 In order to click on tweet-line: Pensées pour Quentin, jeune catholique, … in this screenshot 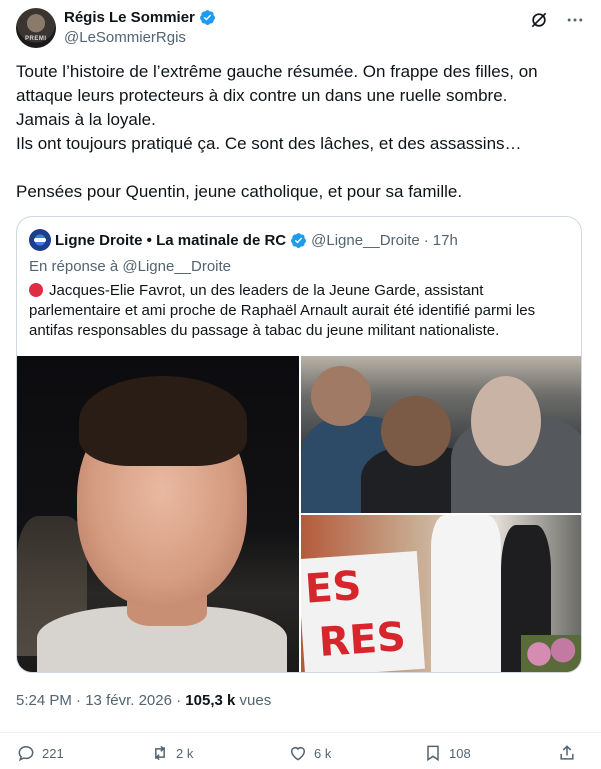, I will do `click(239, 191)`.